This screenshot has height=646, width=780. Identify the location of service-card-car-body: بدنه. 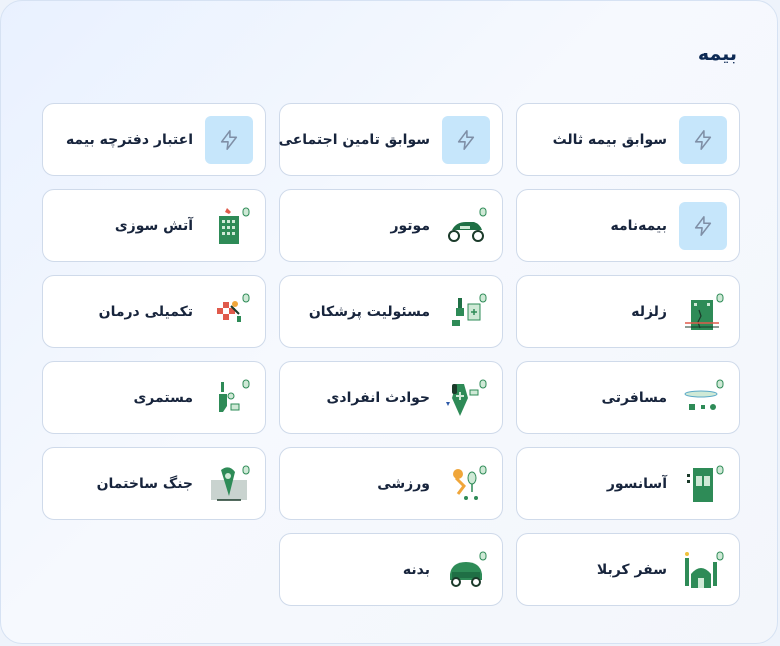
(391, 569).